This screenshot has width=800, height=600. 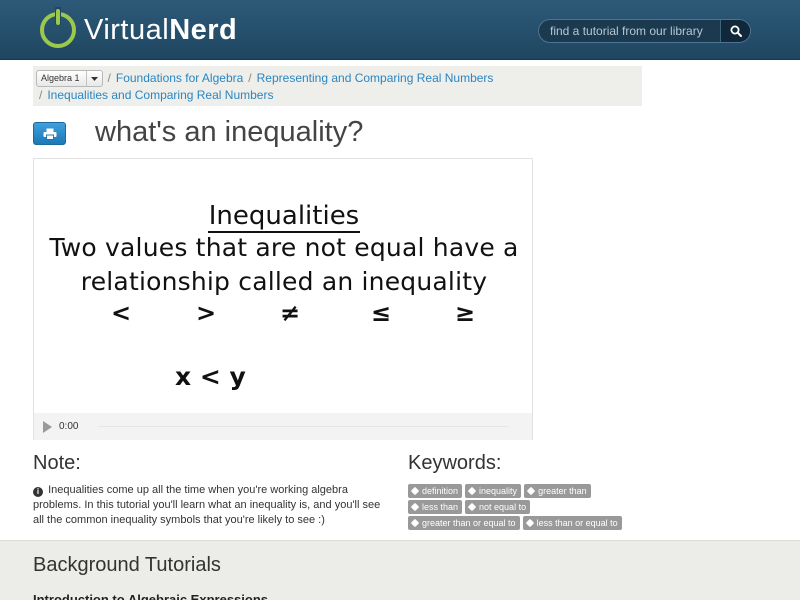 I want to click on tag-row: less than not equal to, so click(x=528, y=507).